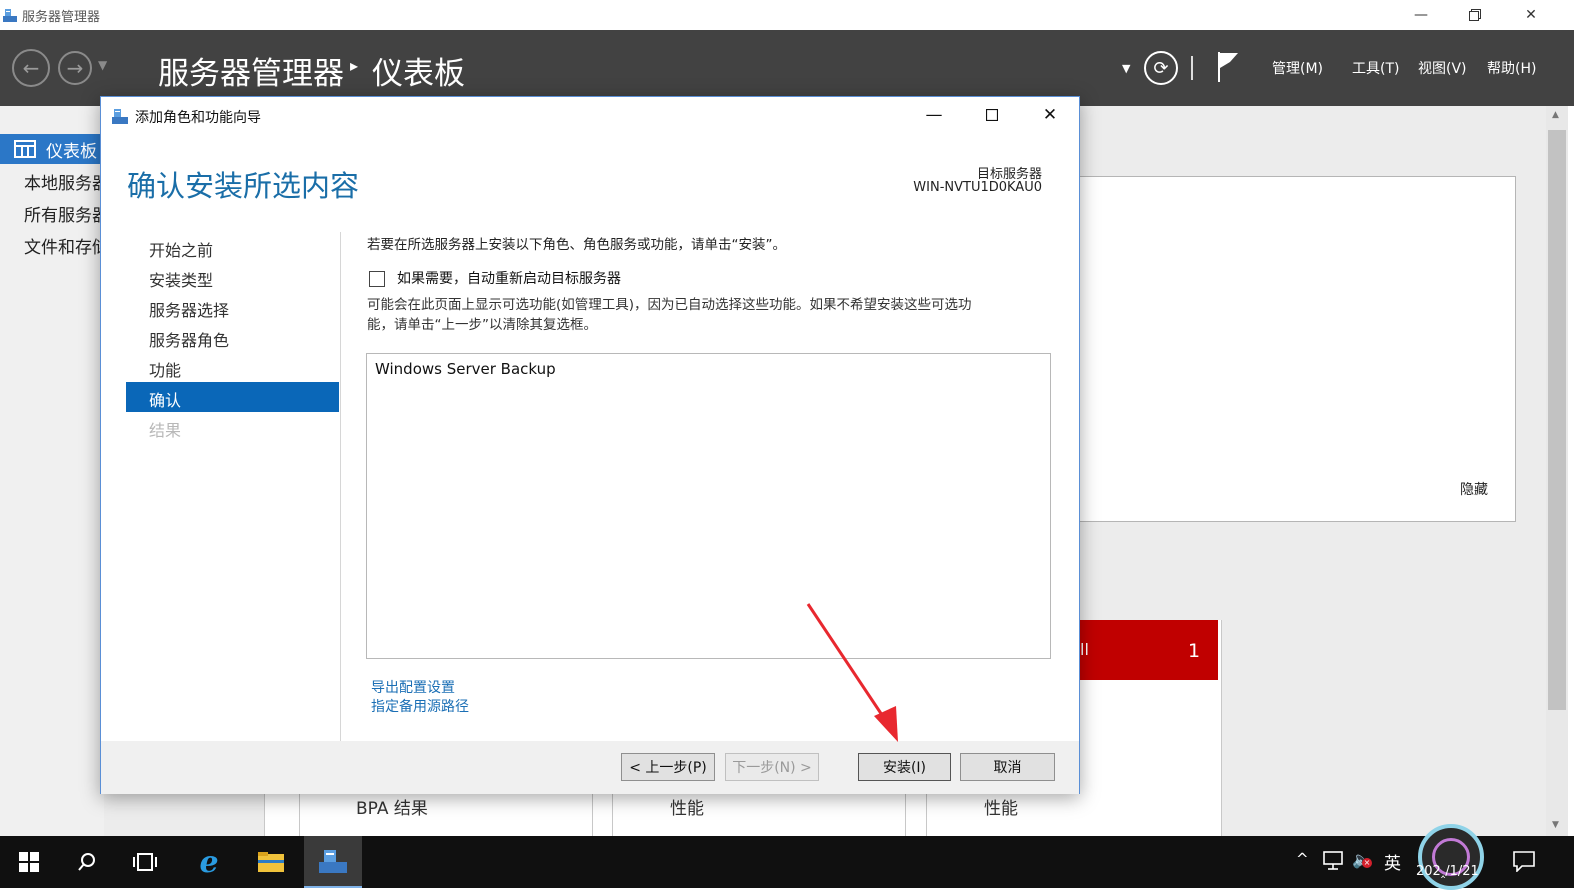 The width and height of the screenshot is (1574, 890). I want to click on start-button, so click(29, 862).